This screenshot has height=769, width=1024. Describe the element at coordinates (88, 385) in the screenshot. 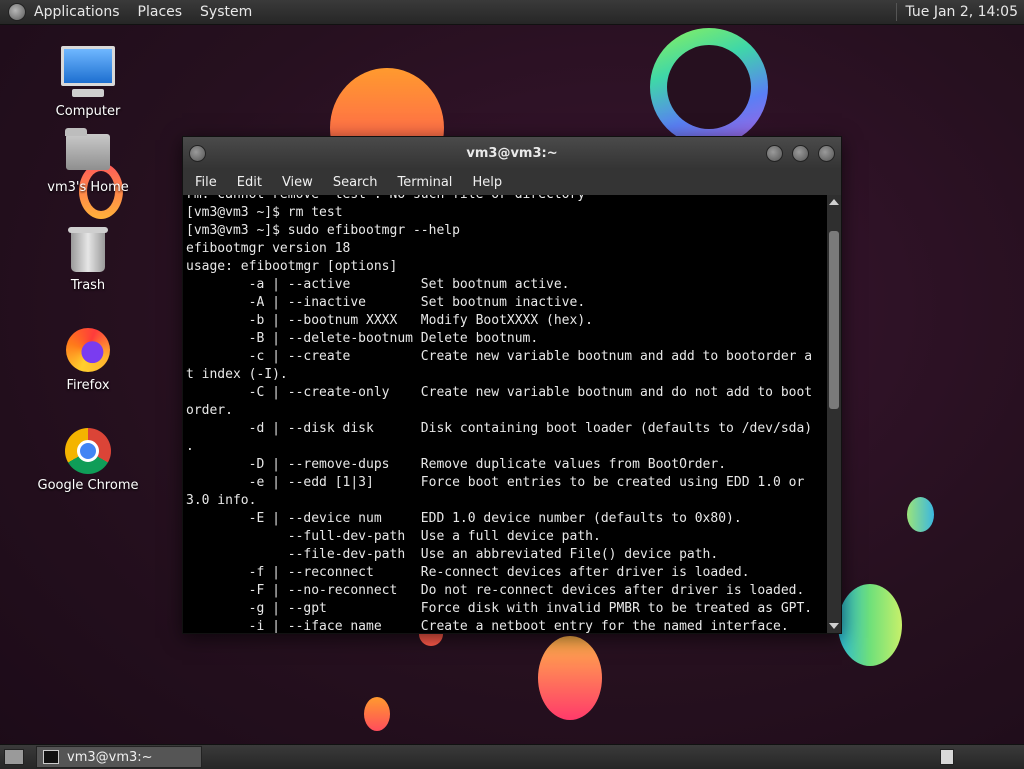

I see `desktop-icon-label: Firefox` at that location.